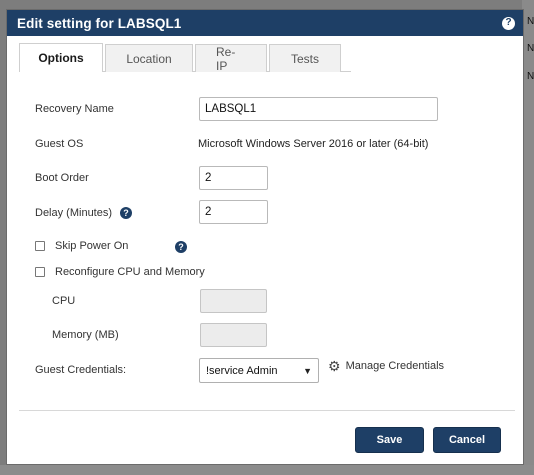 The width and height of the screenshot is (534, 475). I want to click on tab-bar: Options Location Re-IP Tests, so click(181, 58).